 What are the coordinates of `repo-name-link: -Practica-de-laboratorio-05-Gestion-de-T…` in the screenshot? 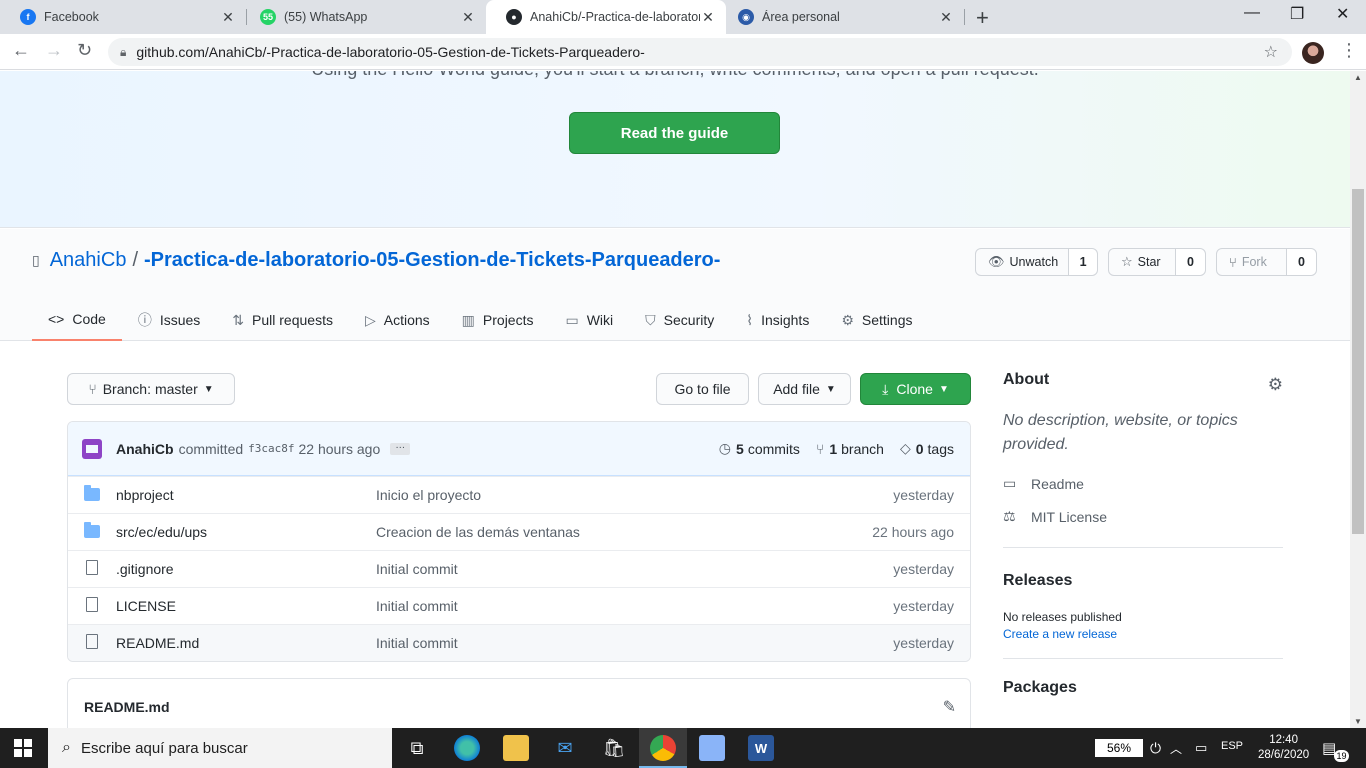 It's located at (432, 260).